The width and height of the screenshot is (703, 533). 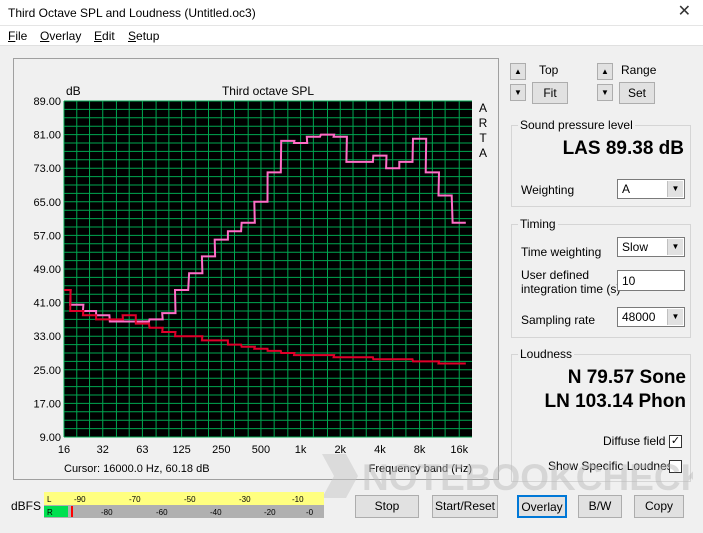 What do you see at coordinates (190, 499) in the screenshot?
I see `meter-top-tick: -50` at bounding box center [190, 499].